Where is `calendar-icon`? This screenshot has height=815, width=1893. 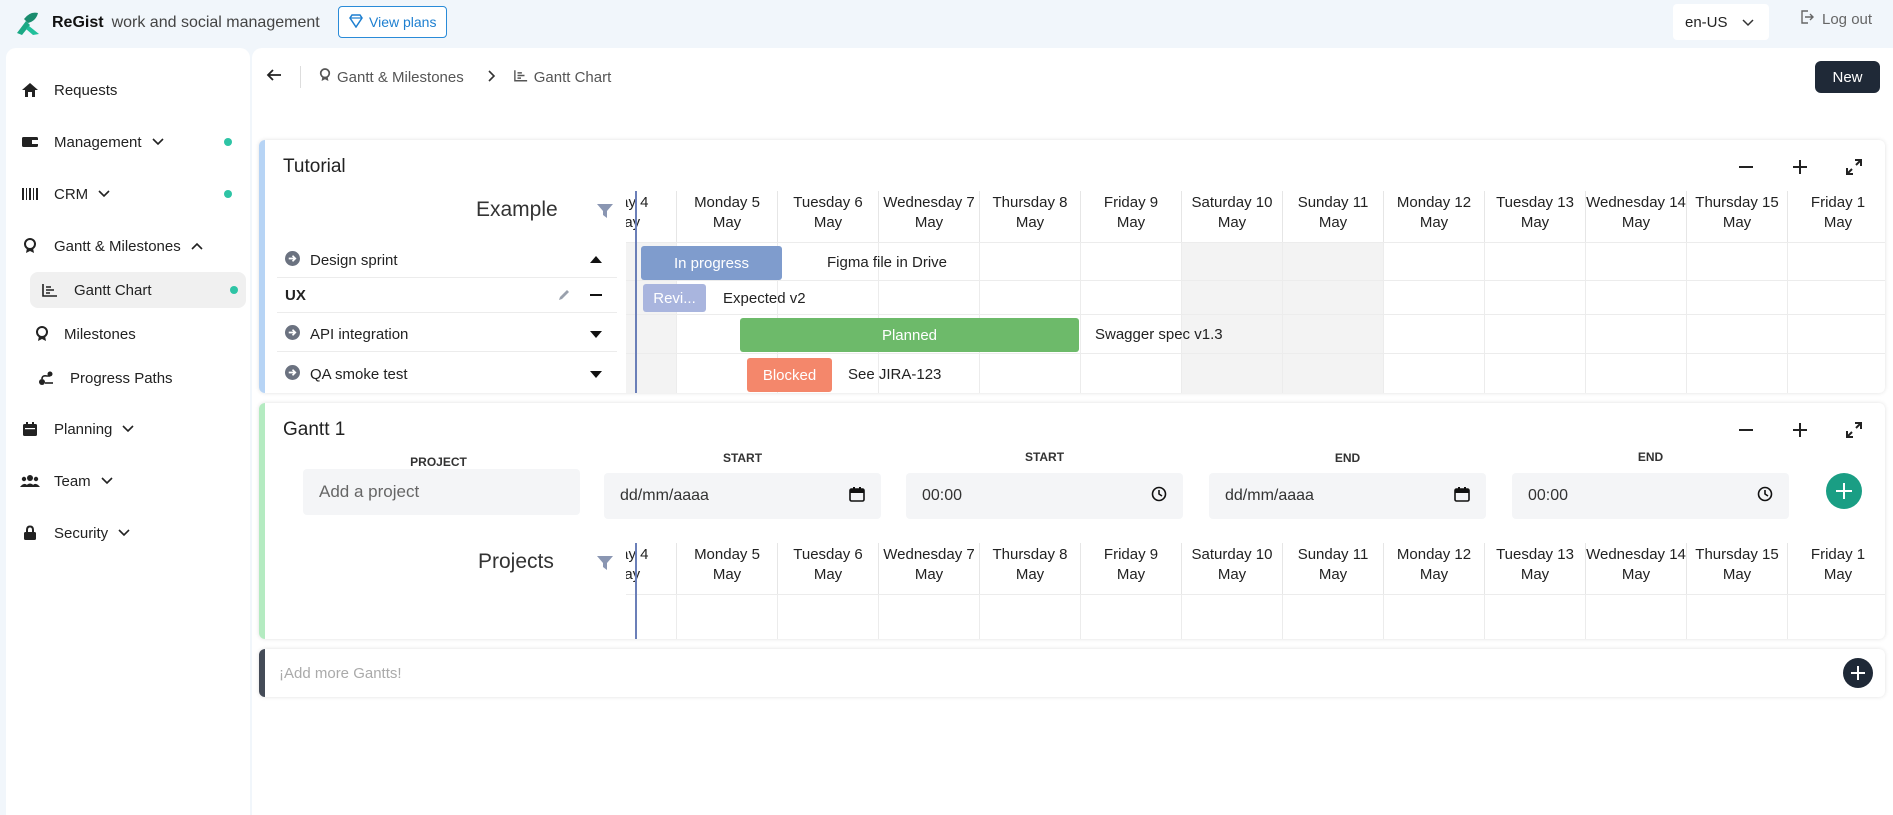
calendar-icon is located at coordinates (857, 496).